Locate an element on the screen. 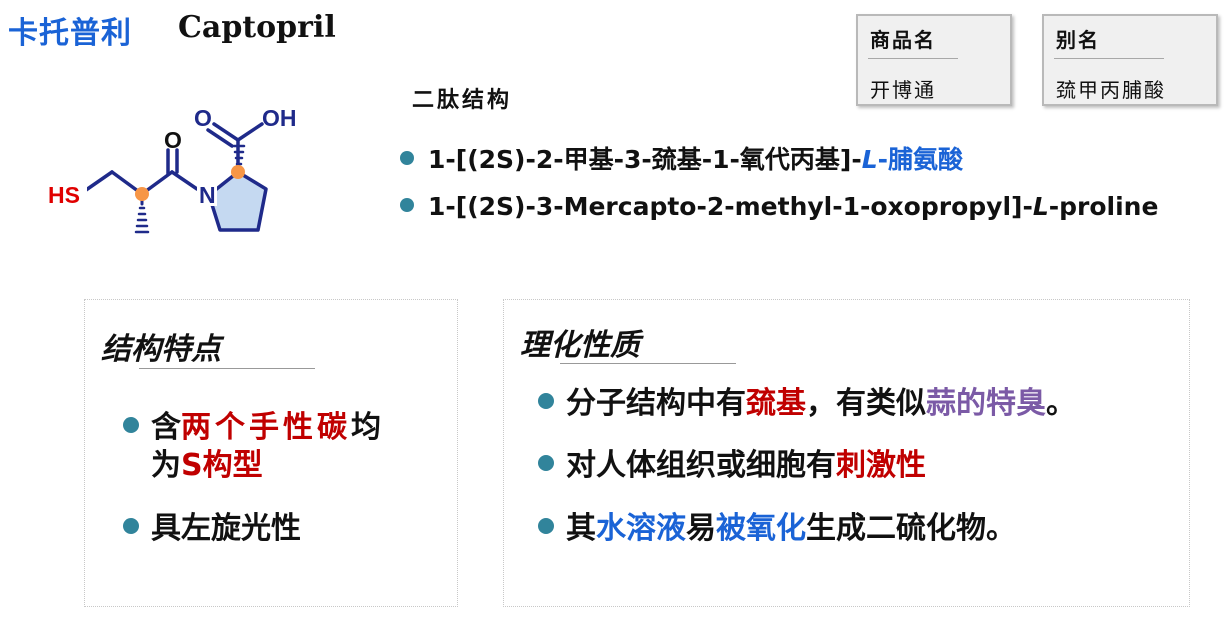  text: 生成二硫化物。 is located at coordinates (911, 528).